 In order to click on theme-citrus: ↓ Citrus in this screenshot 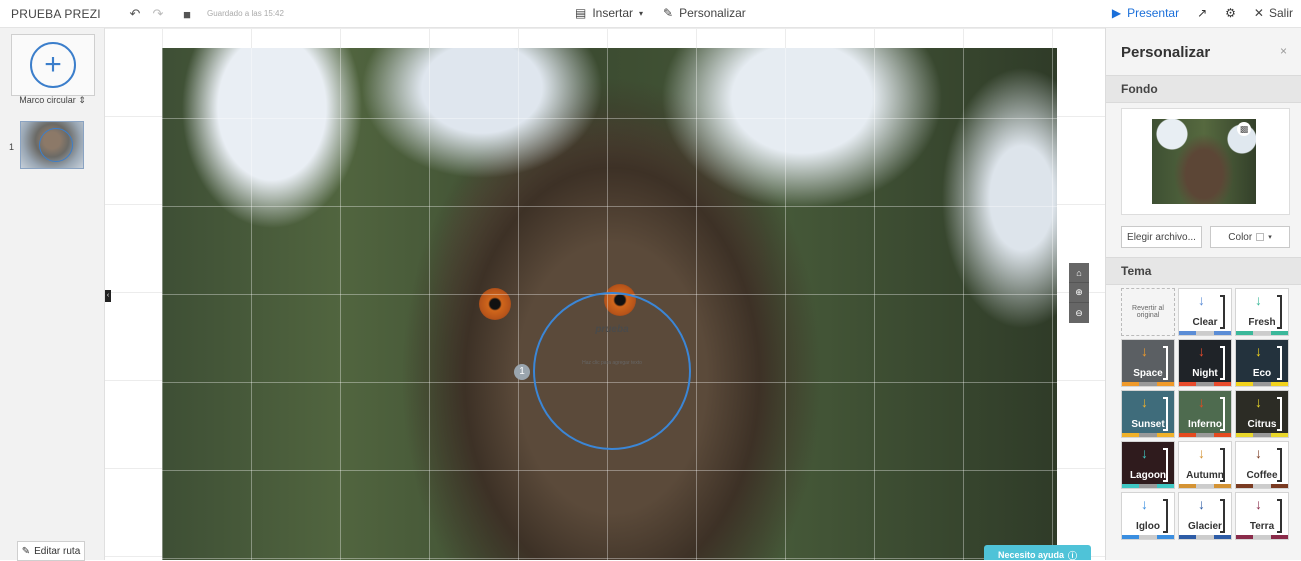, I will do `click(1262, 414)`.